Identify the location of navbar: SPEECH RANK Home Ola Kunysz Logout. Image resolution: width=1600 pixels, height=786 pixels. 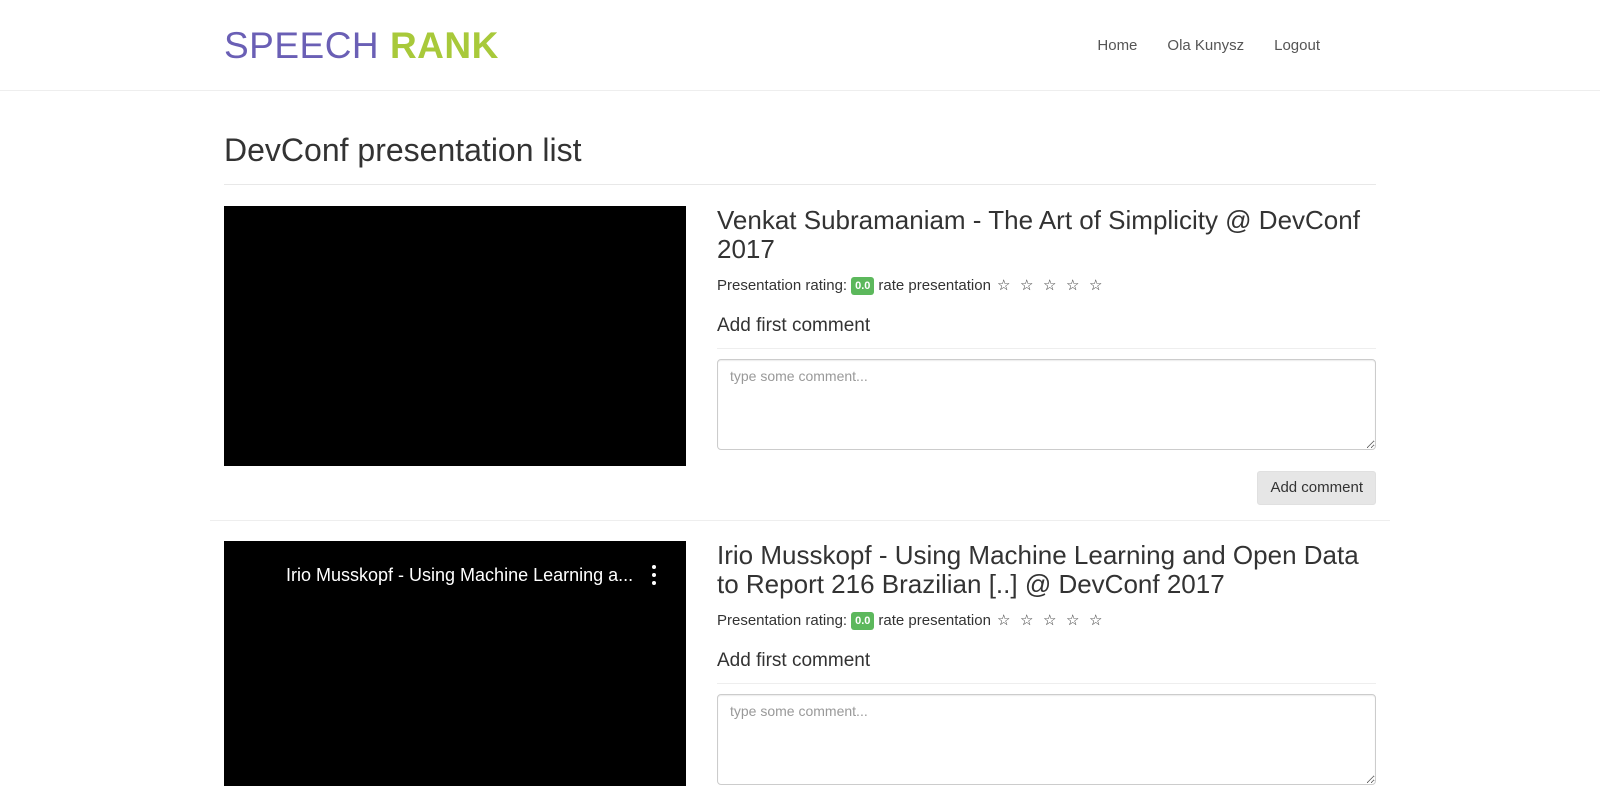
(800, 45).